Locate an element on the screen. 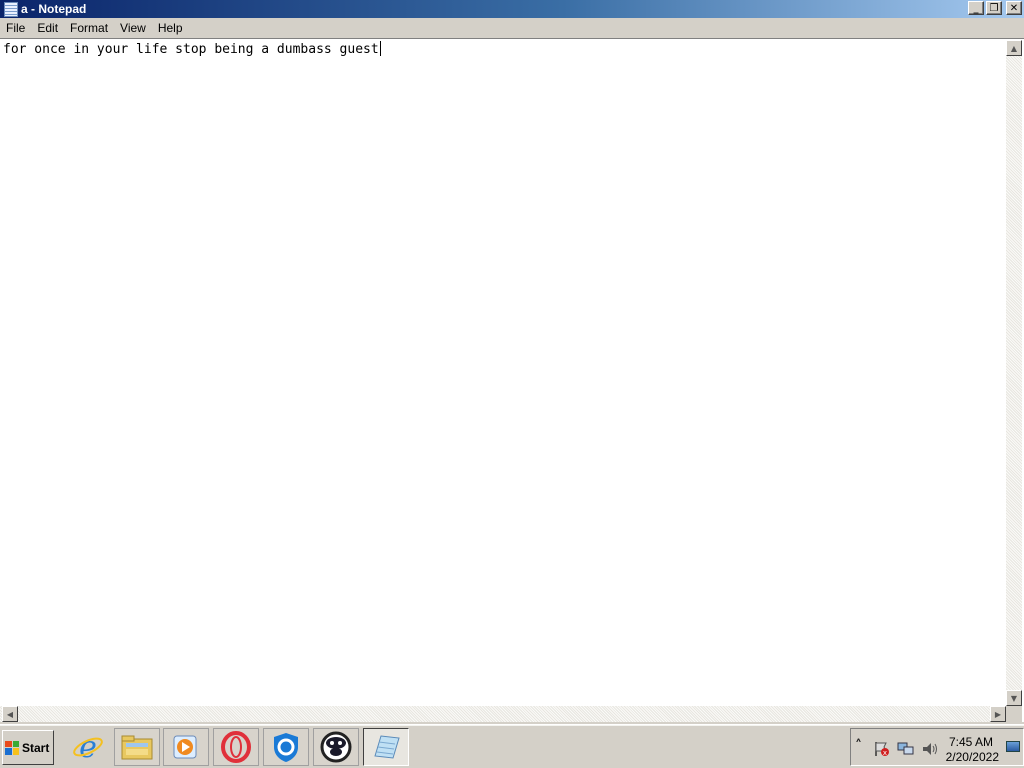  opera-icon is located at coordinates (236, 747).